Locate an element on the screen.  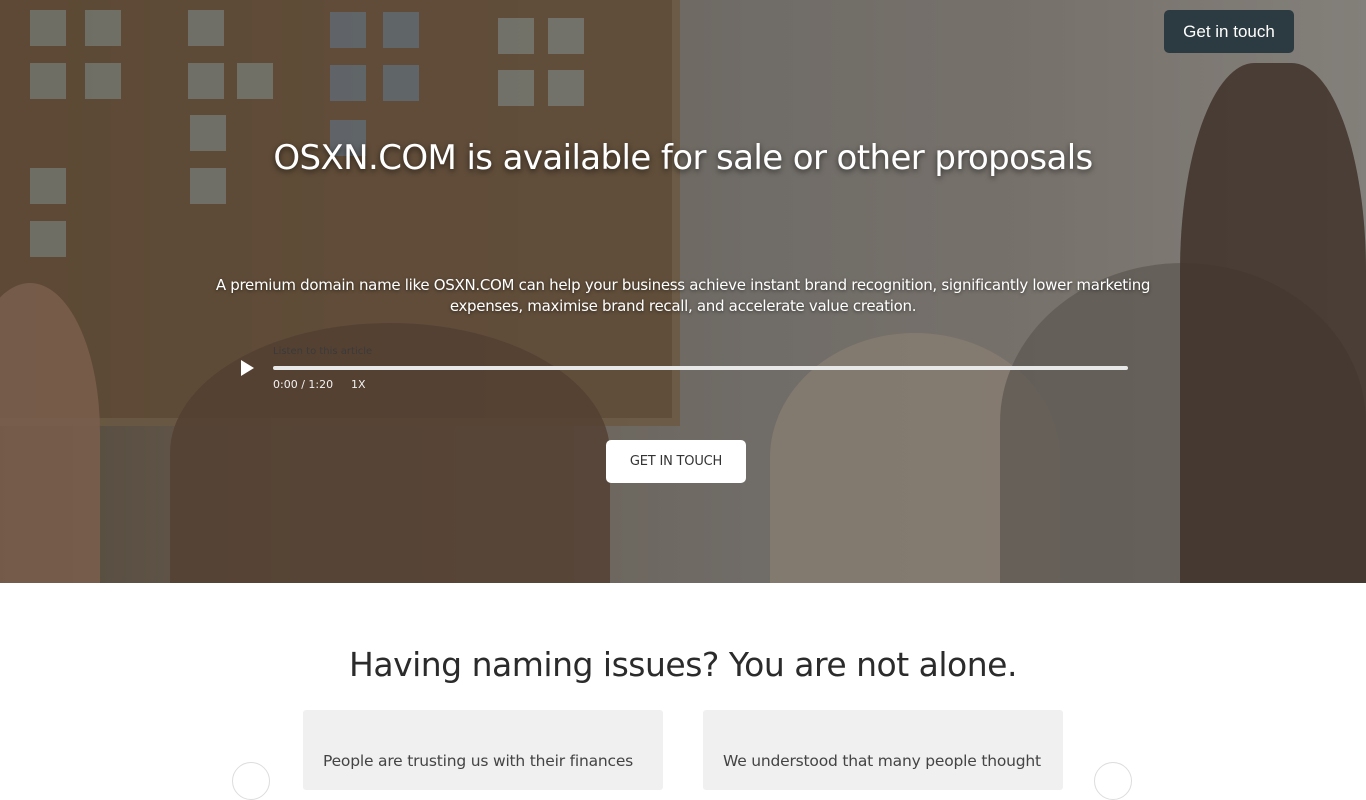
testimonial-card: We understood that many people thought is located at coordinates (883, 750).